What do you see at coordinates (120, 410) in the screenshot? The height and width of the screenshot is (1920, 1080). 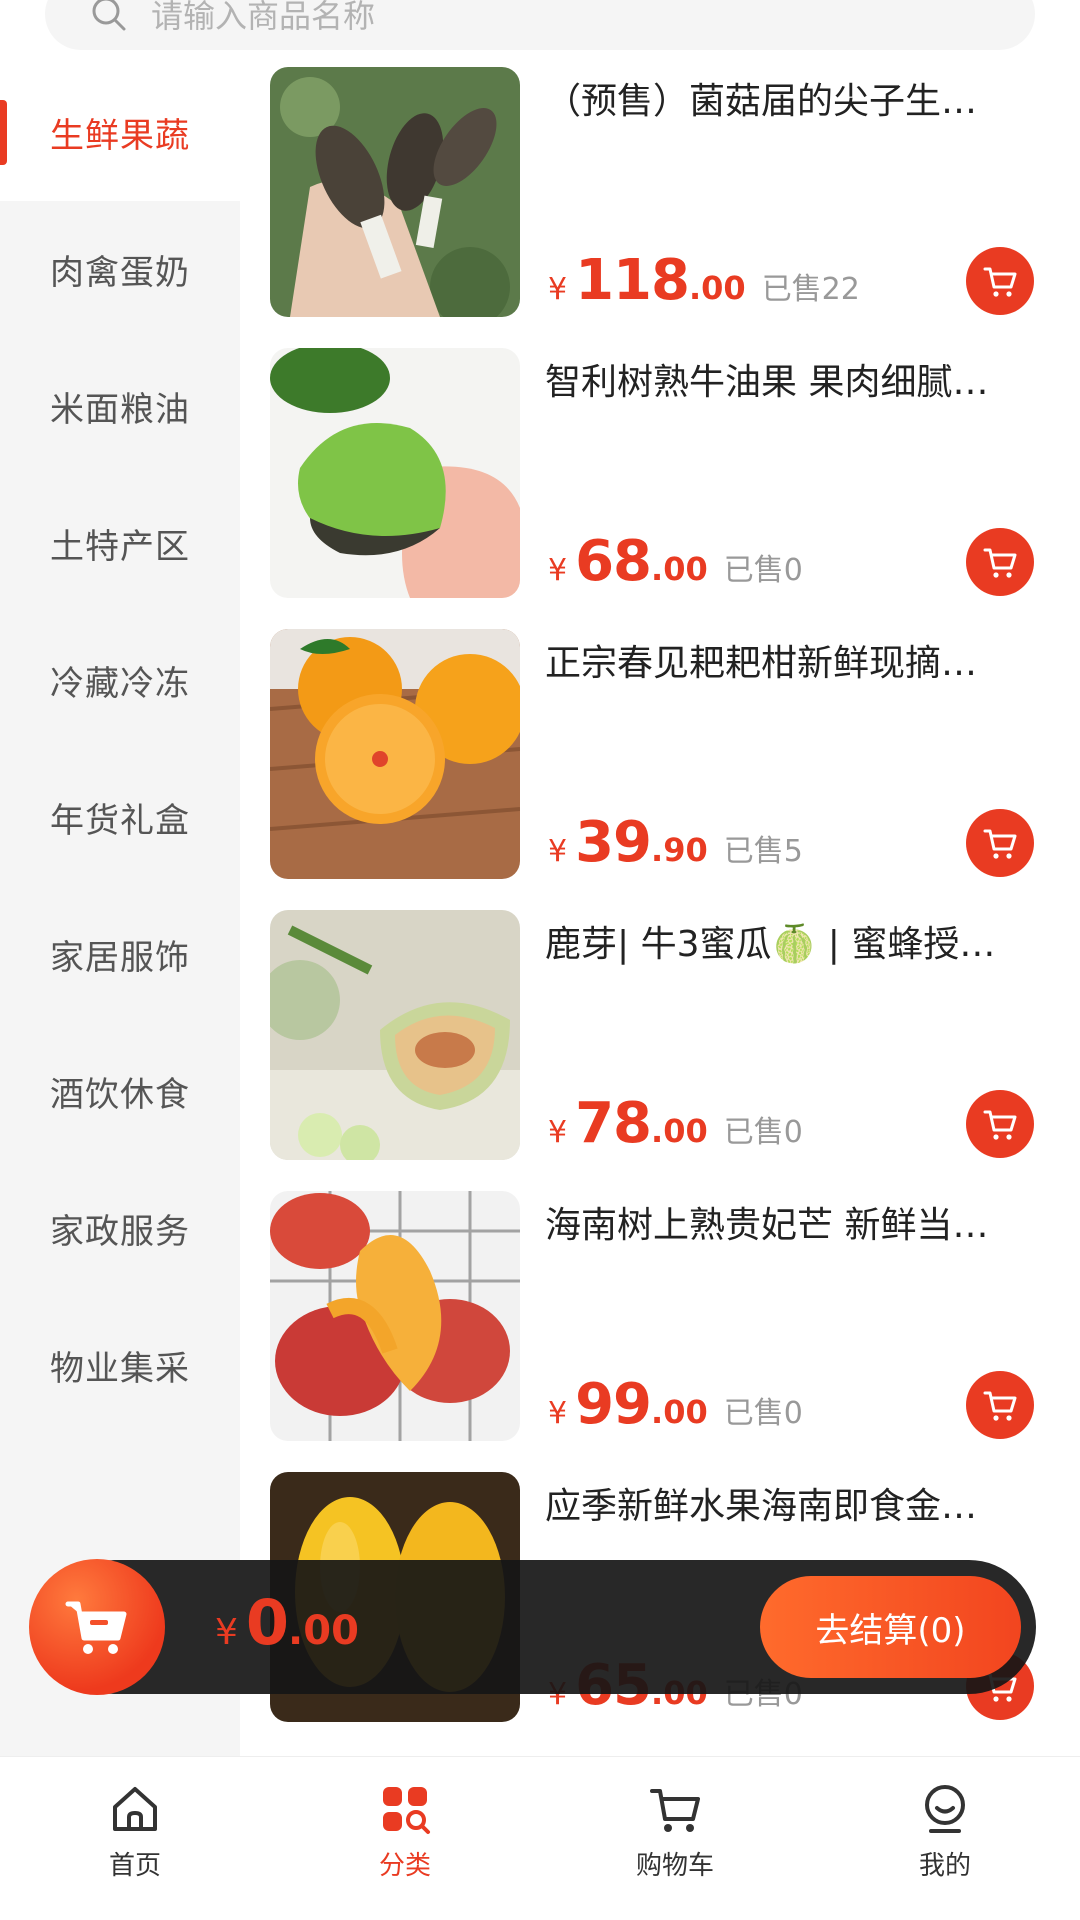 I see `sidebar-item-label: 米面粮油` at bounding box center [120, 410].